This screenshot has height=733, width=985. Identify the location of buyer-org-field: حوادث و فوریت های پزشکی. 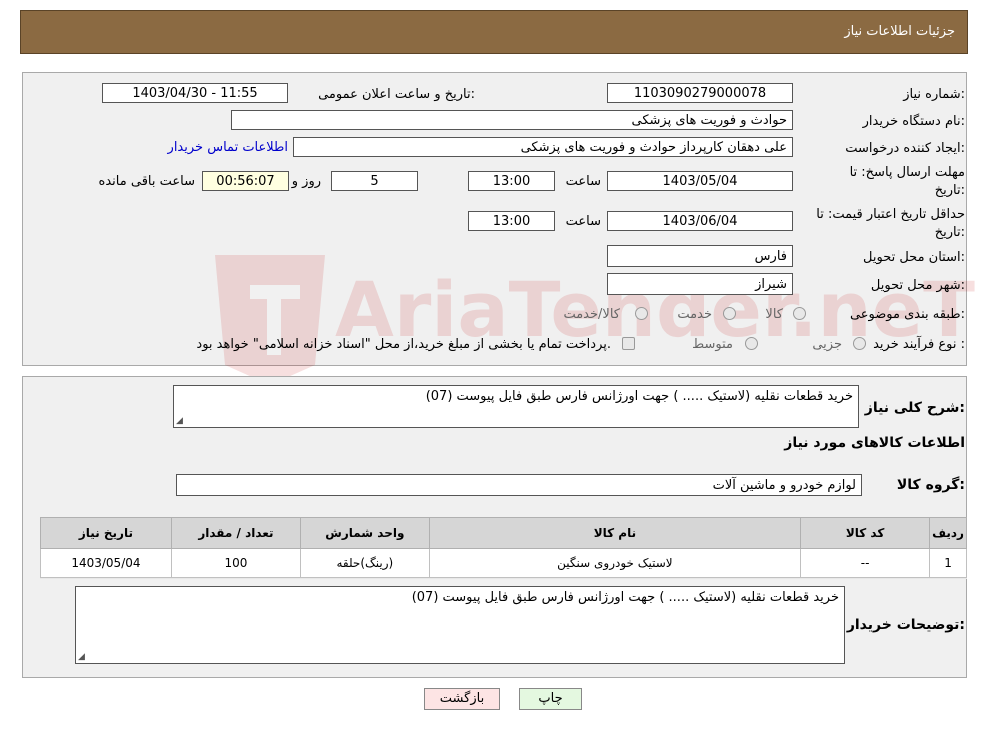
(512, 120).